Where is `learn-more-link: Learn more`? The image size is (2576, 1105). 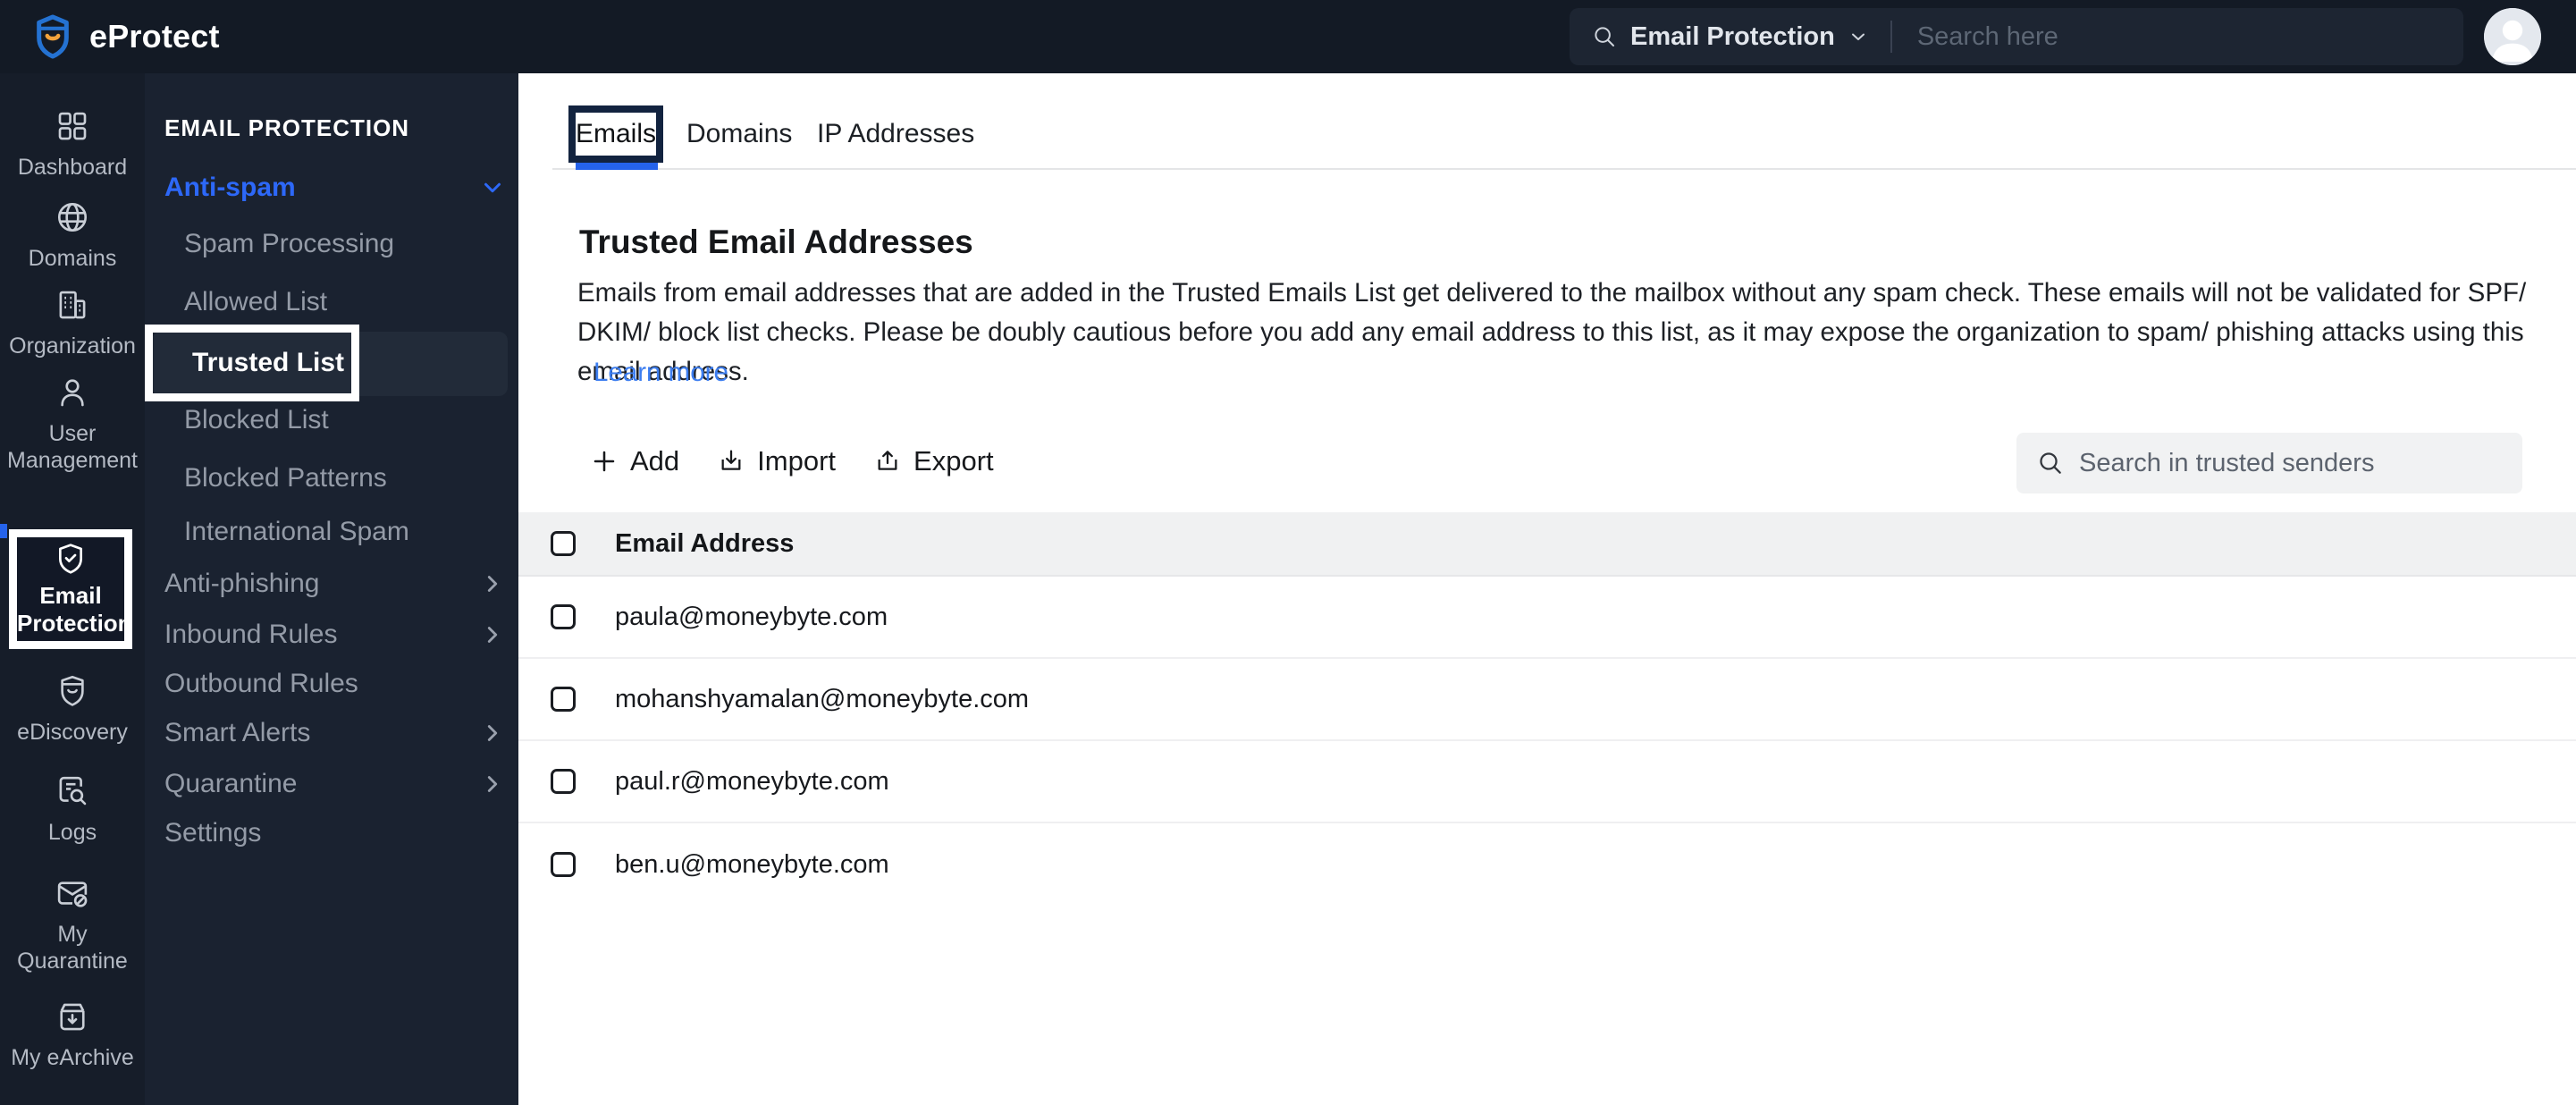
learn-more-link: Learn more is located at coordinates (661, 373).